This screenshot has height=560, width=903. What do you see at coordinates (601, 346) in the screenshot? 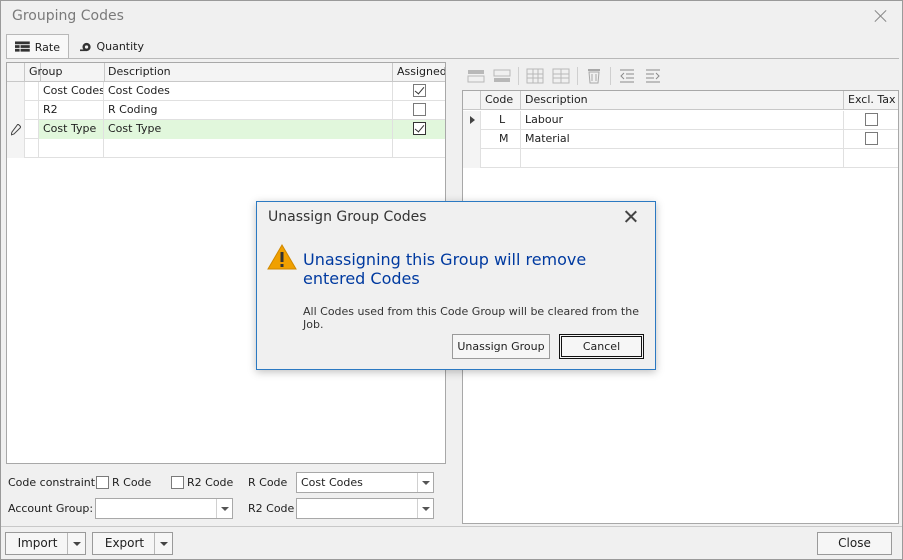
I see `cancel-button: Cancel` at bounding box center [601, 346].